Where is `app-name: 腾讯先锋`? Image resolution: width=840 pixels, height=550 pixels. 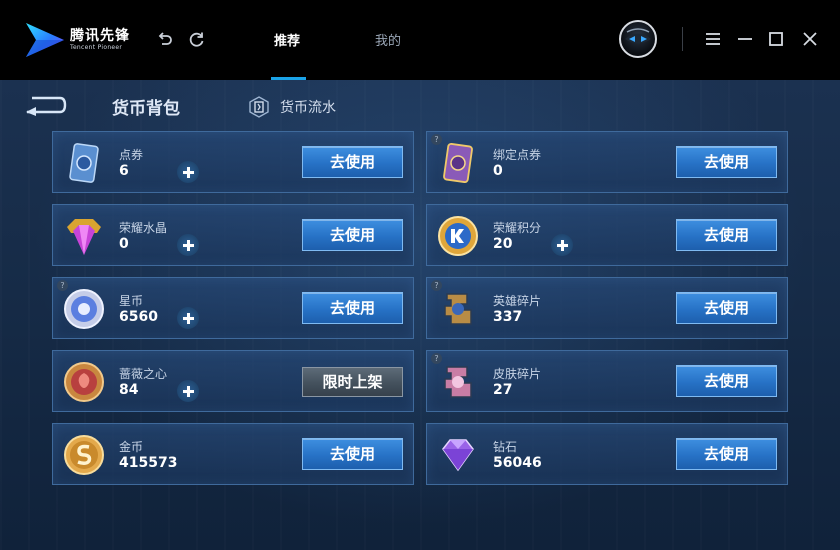 app-name: 腾讯先锋 is located at coordinates (100, 36).